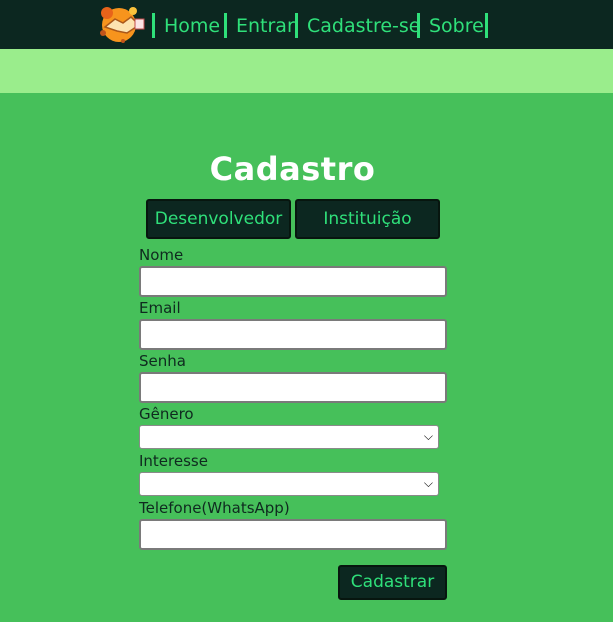 The image size is (613, 622). I want to click on tab-instituicao: Instituição, so click(367, 219).